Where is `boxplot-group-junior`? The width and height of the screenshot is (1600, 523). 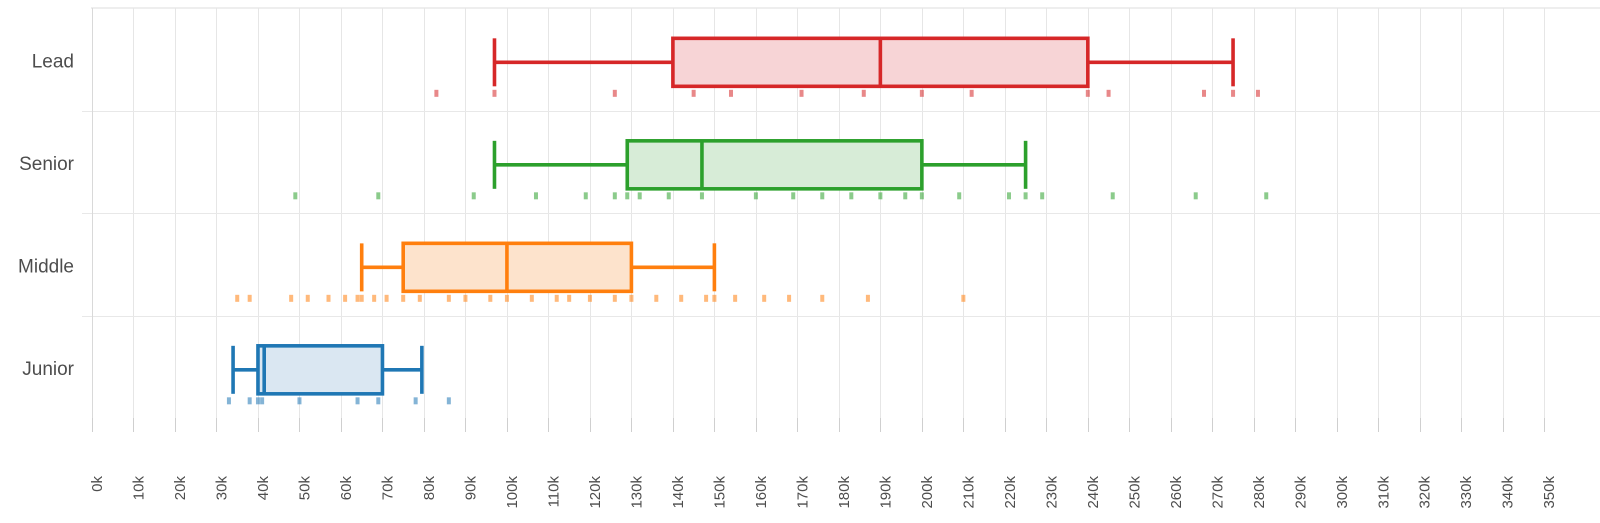 boxplot-group-junior is located at coordinates (338, 374).